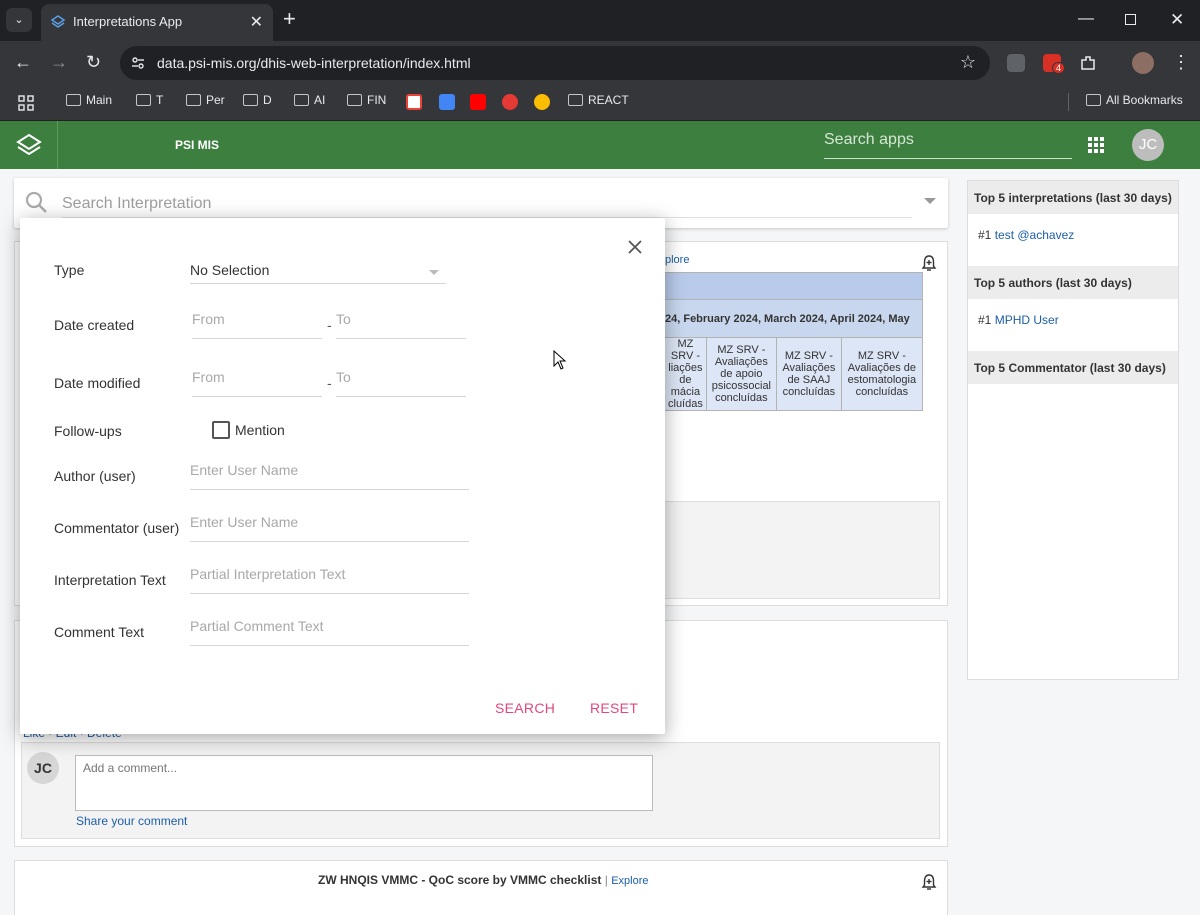  I want to click on type-label: Type, so click(69, 270).